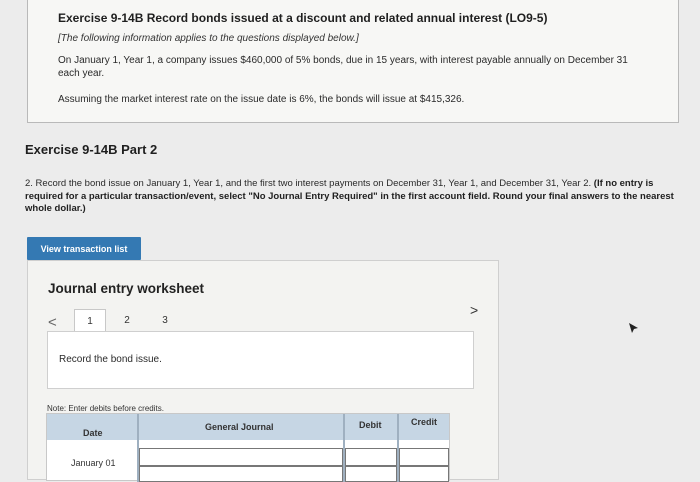 The image size is (700, 482). What do you see at coordinates (91, 149) in the screenshot?
I see `part-title: Exercise 9-14B Part 2` at bounding box center [91, 149].